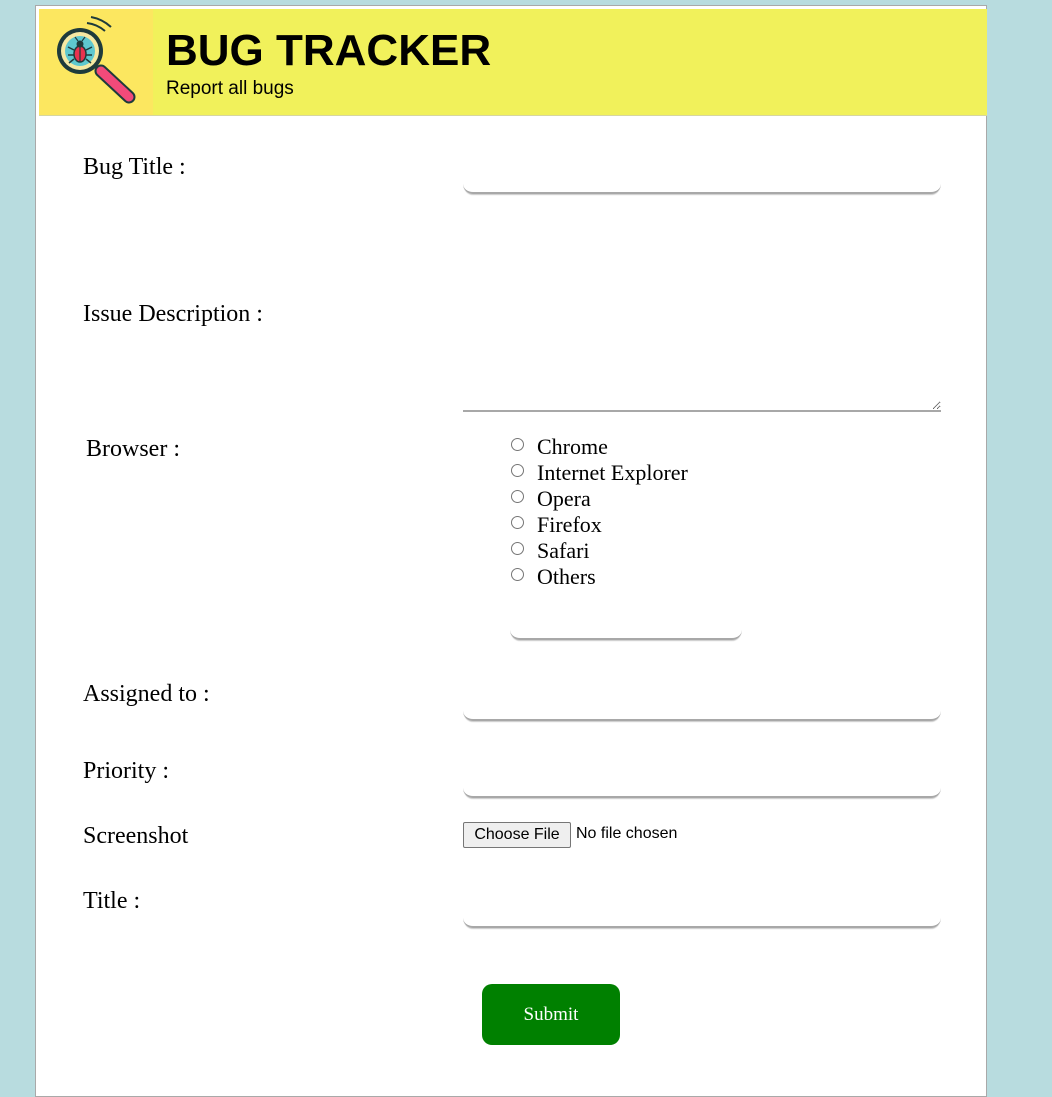 The width and height of the screenshot is (1052, 1097). Describe the element at coordinates (566, 576) in the screenshot. I see `browser-option-label: Others` at that location.